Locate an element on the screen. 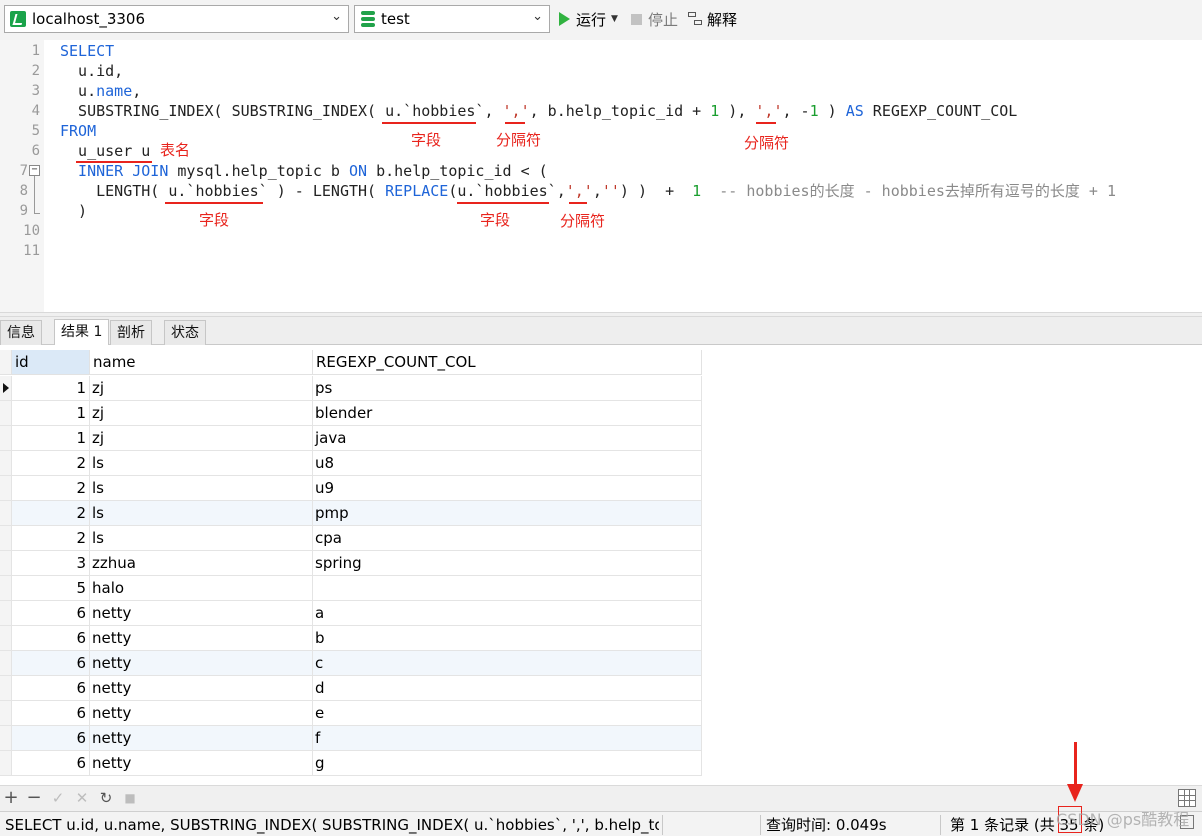  table-row: 1 zj blender is located at coordinates (351, 413).